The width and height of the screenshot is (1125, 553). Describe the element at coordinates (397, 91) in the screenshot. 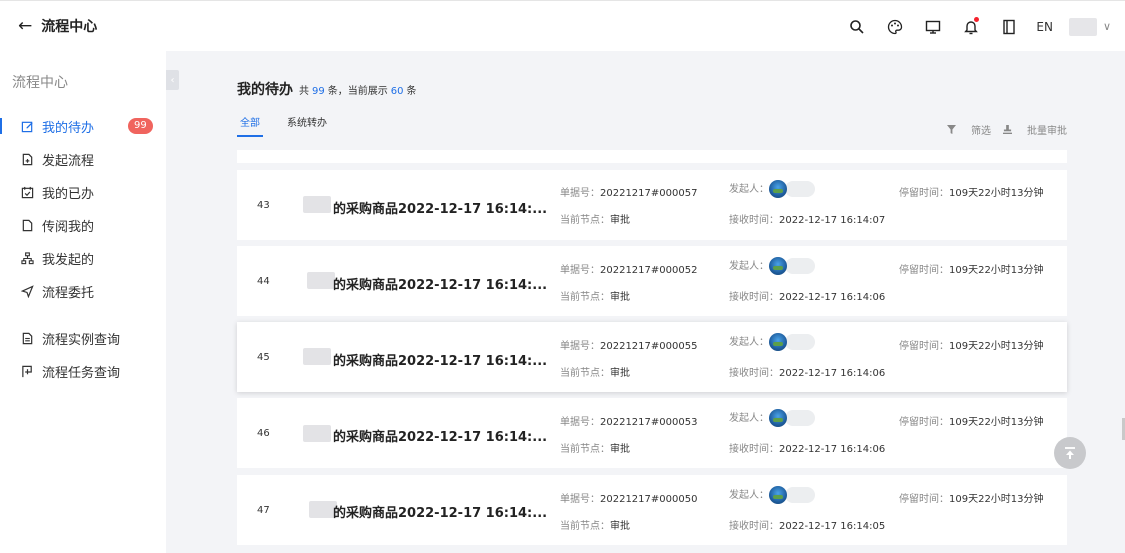

I see `shown-count: 60` at that location.